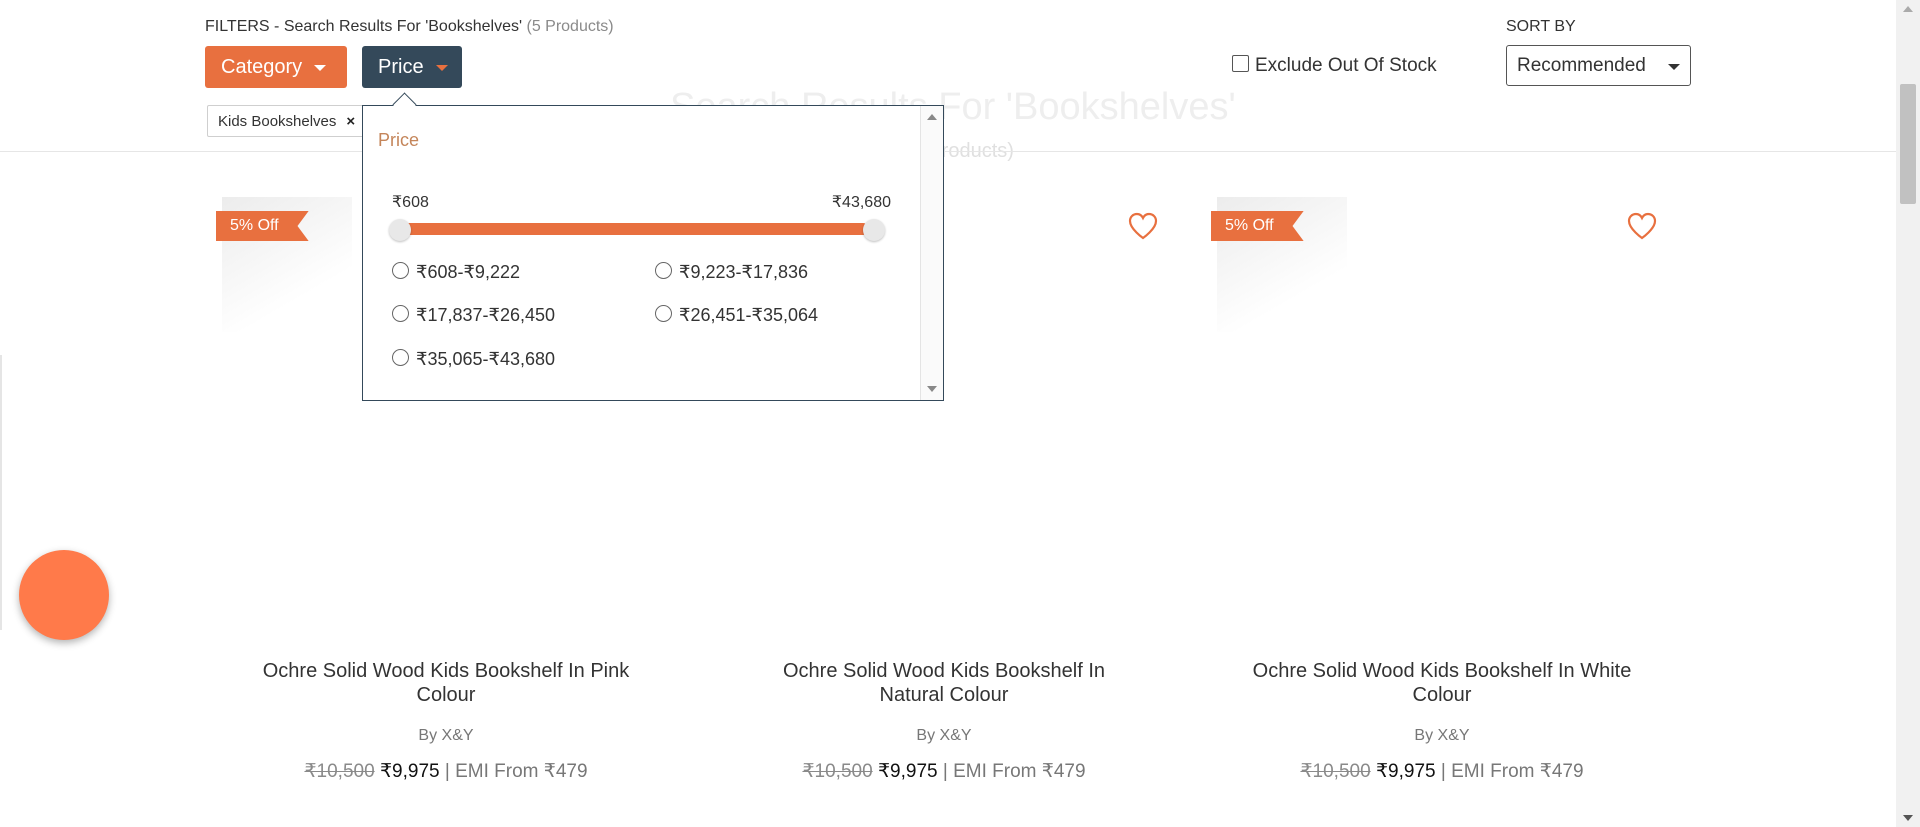 This screenshot has width=1920, height=827. Describe the element at coordinates (1581, 65) in the screenshot. I see `sort-by-selected-value: Recommended` at that location.